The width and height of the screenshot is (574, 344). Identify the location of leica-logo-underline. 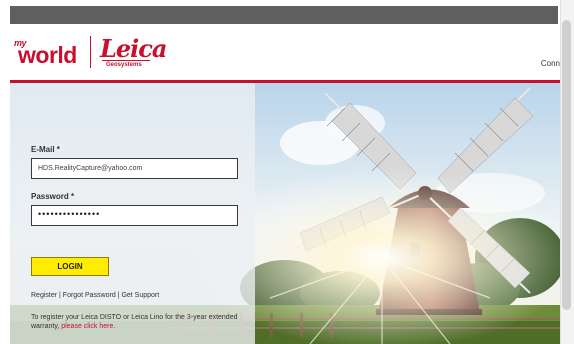
(126, 60).